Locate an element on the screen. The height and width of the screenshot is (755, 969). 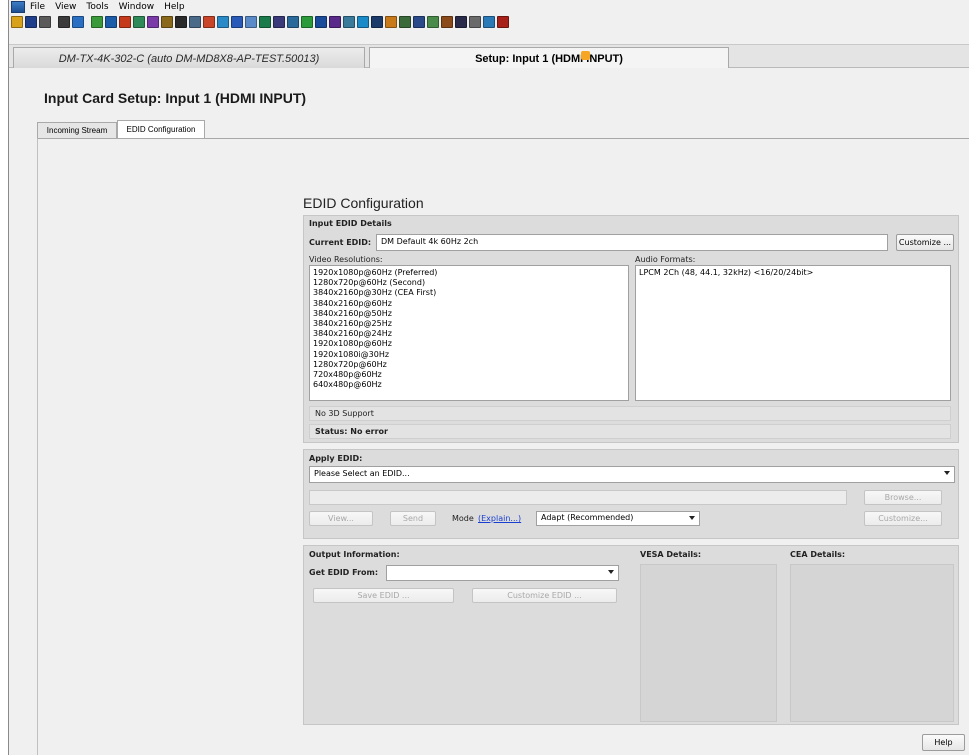
video-resolution-item: 640x480p@60Hz is located at coordinates (469, 385).